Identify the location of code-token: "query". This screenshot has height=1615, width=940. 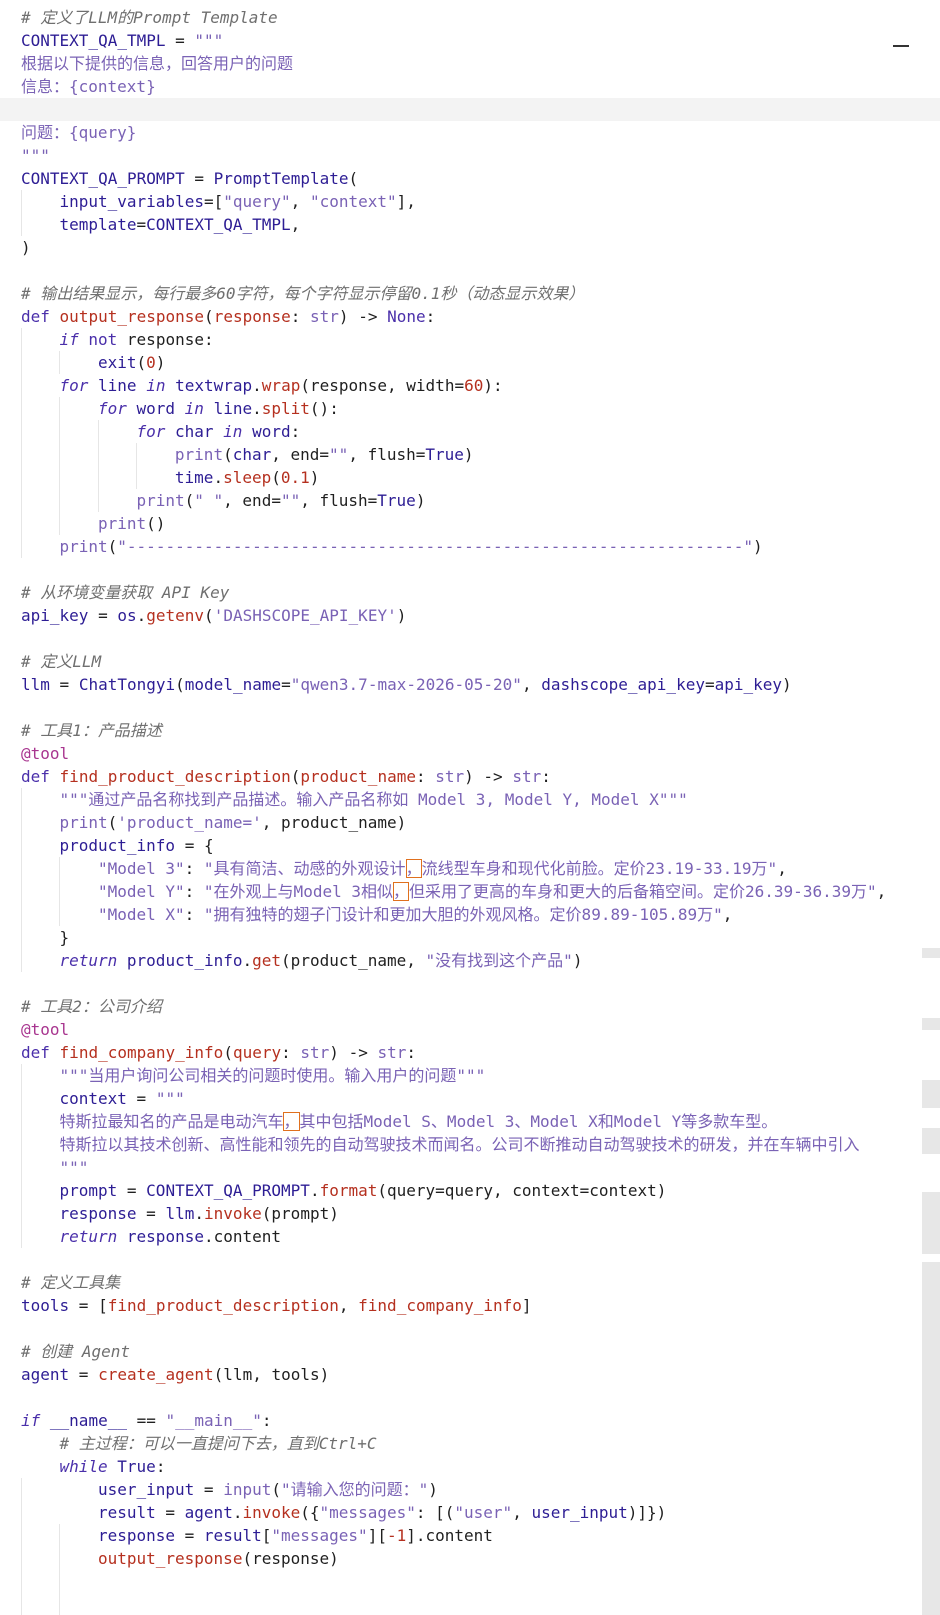
(257, 201).